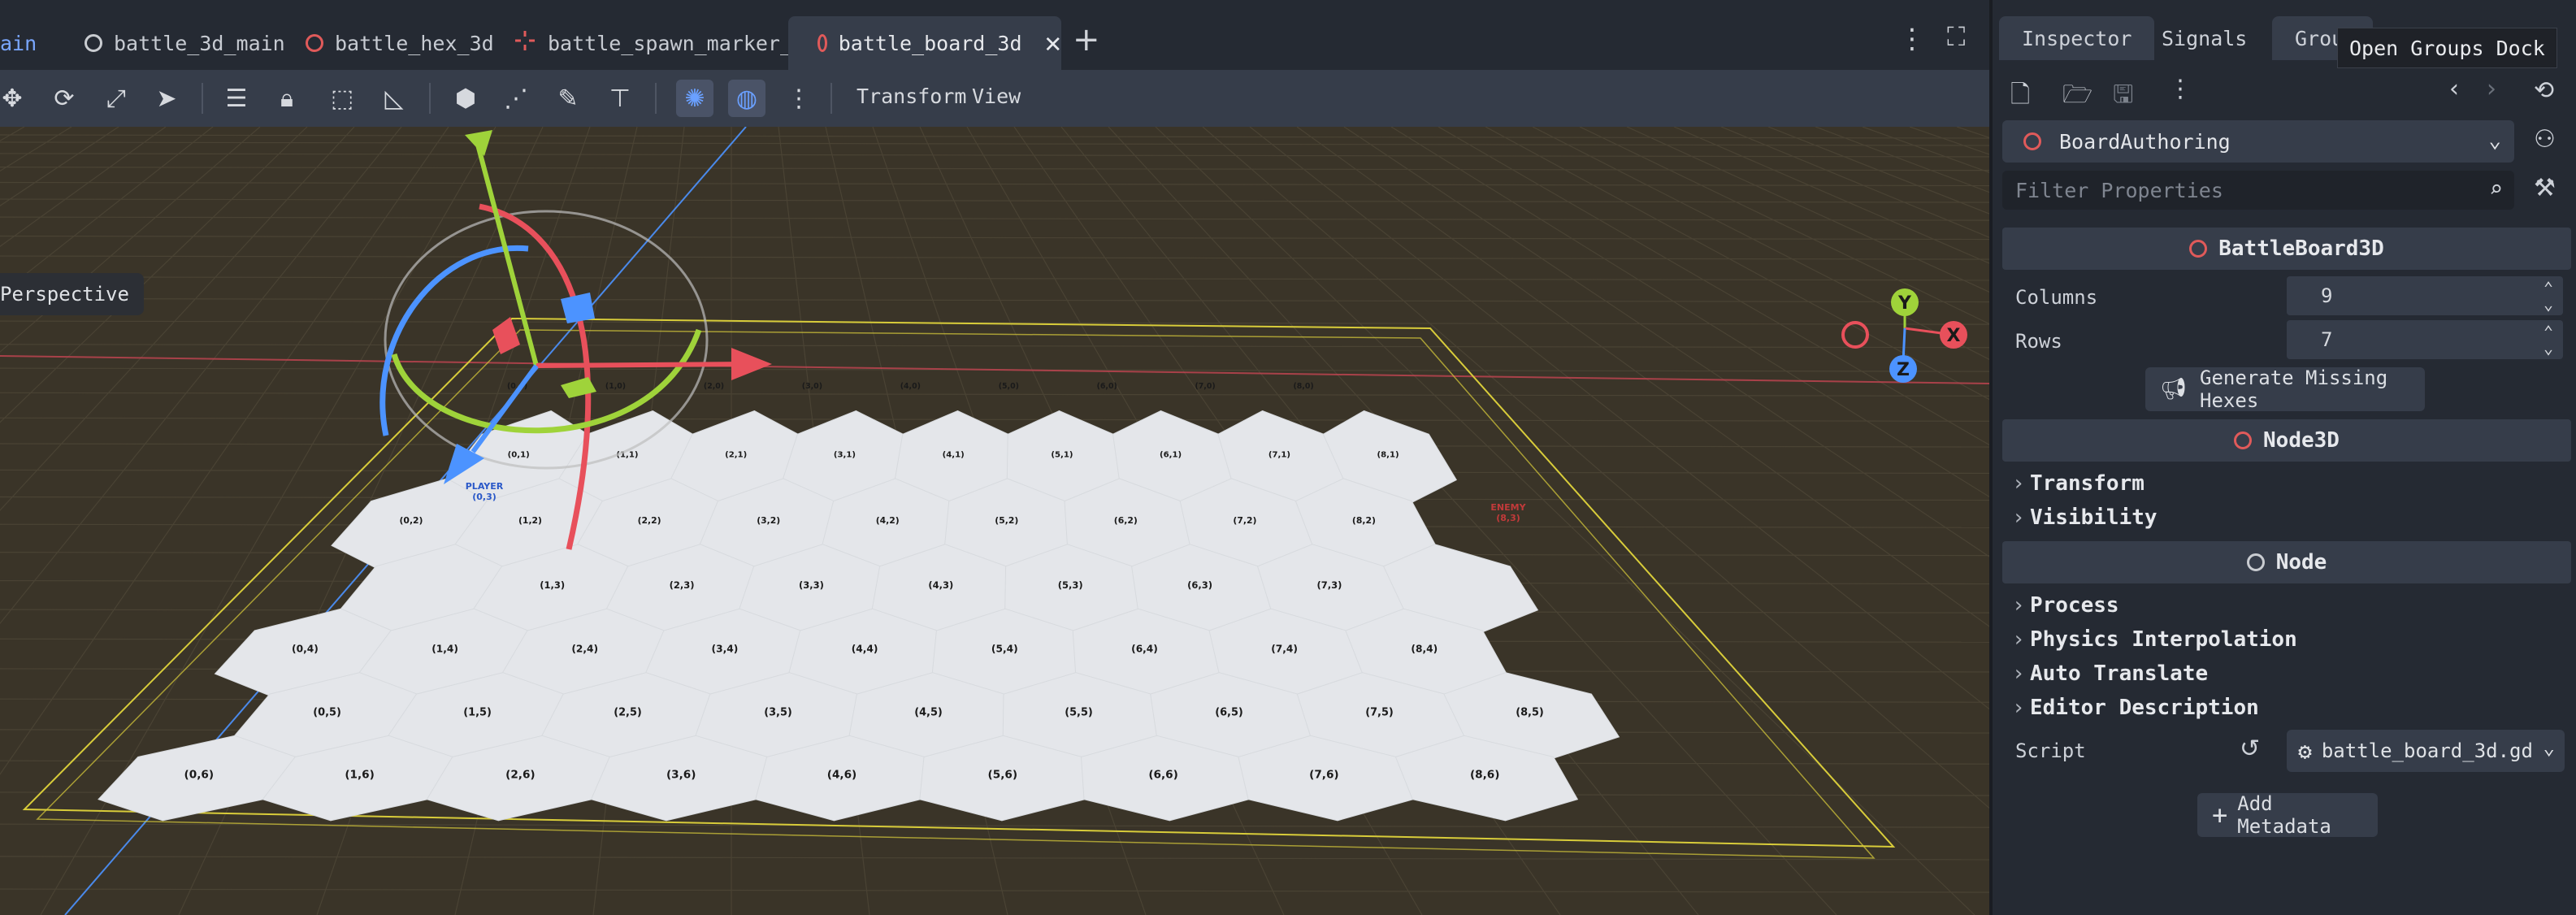 This screenshot has width=2576, height=915. Describe the element at coordinates (1244, 520) in the screenshot. I see `hex-coord-label: (7,2)` at that location.